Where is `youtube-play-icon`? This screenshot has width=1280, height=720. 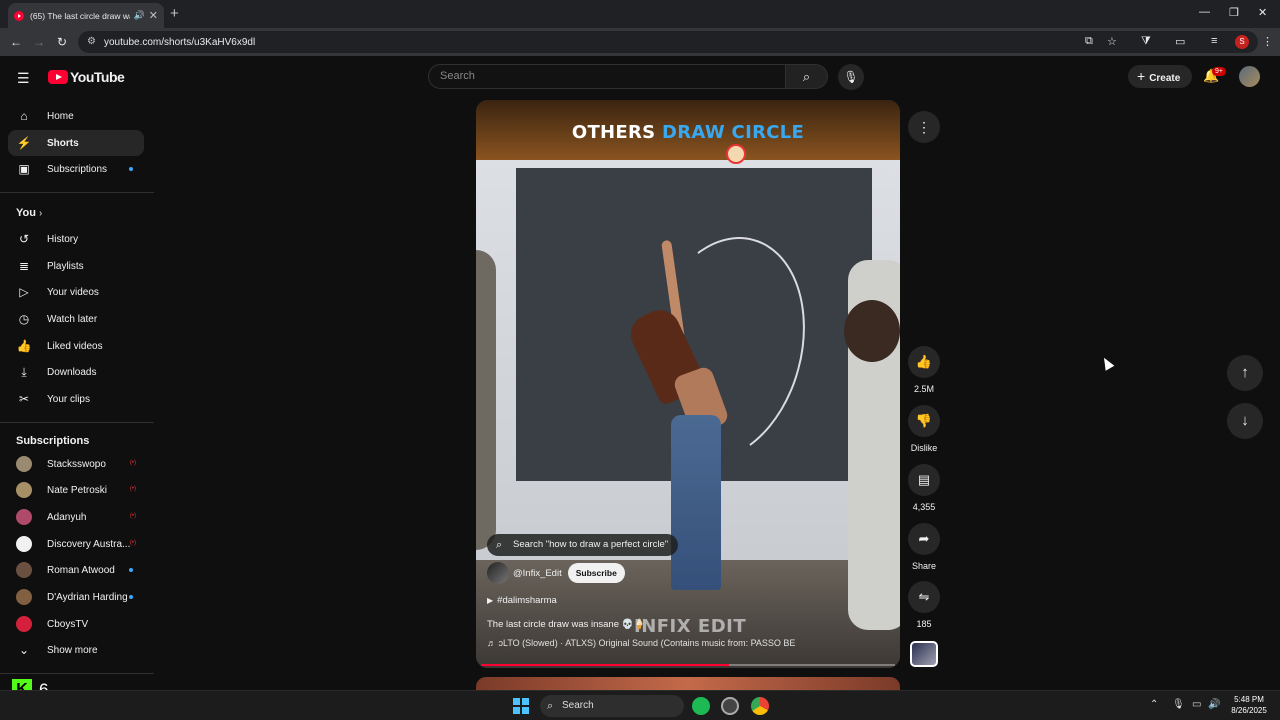 youtube-play-icon is located at coordinates (58, 77).